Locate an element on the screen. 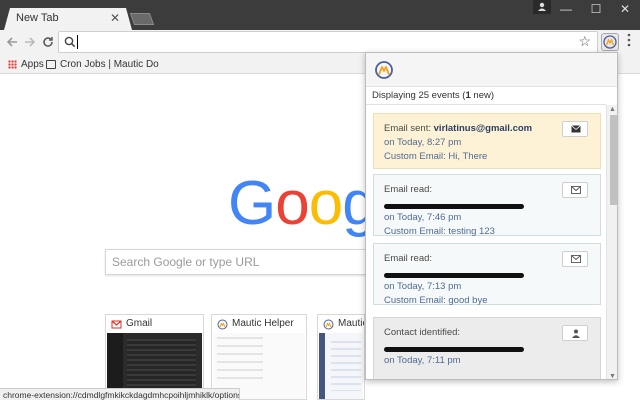 The height and width of the screenshot is (400, 640). user-icon is located at coordinates (576, 333).